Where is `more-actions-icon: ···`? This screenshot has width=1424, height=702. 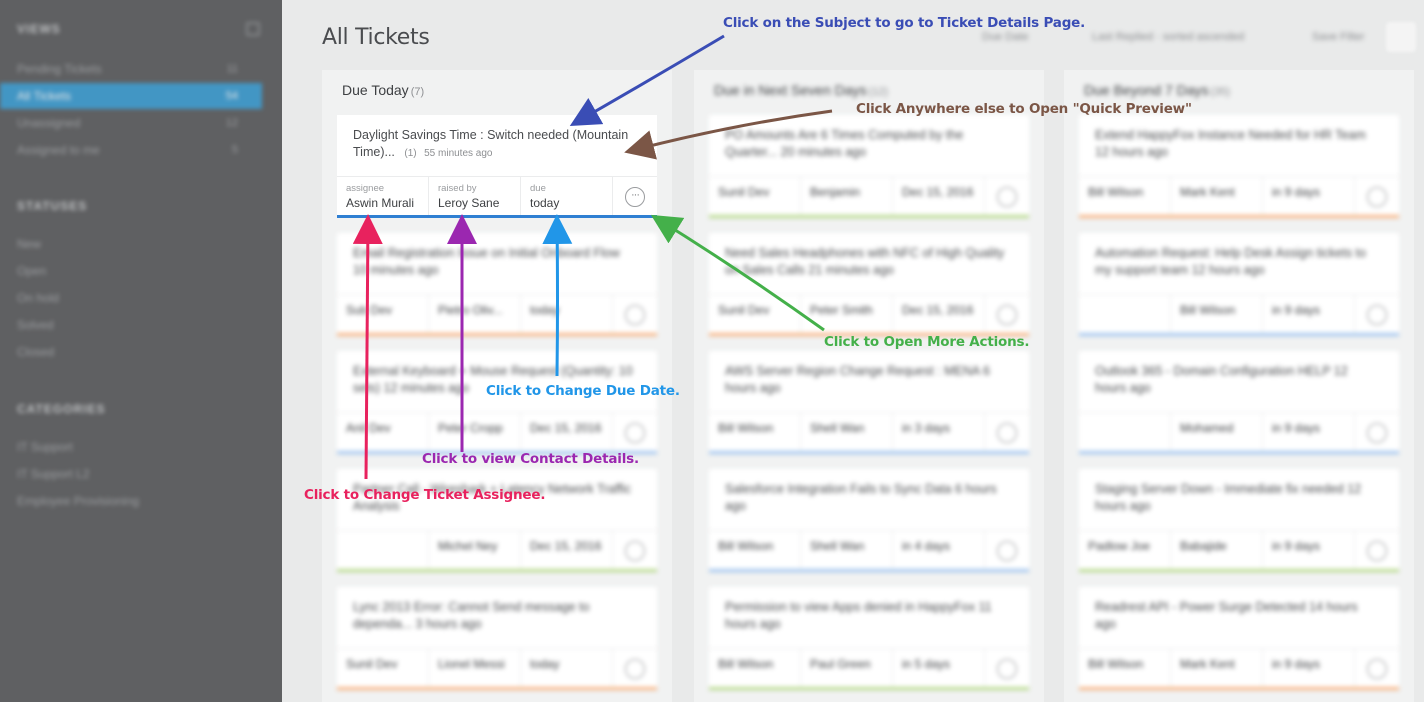
more-actions-icon: ··· is located at coordinates (635, 197).